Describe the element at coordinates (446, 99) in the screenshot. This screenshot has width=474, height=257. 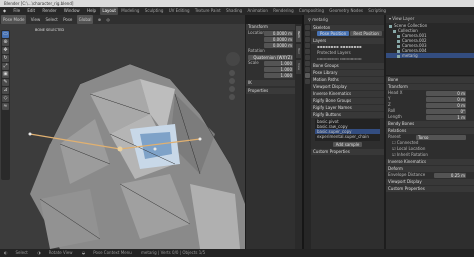
I see `head-y-field: 0 m` at that location.